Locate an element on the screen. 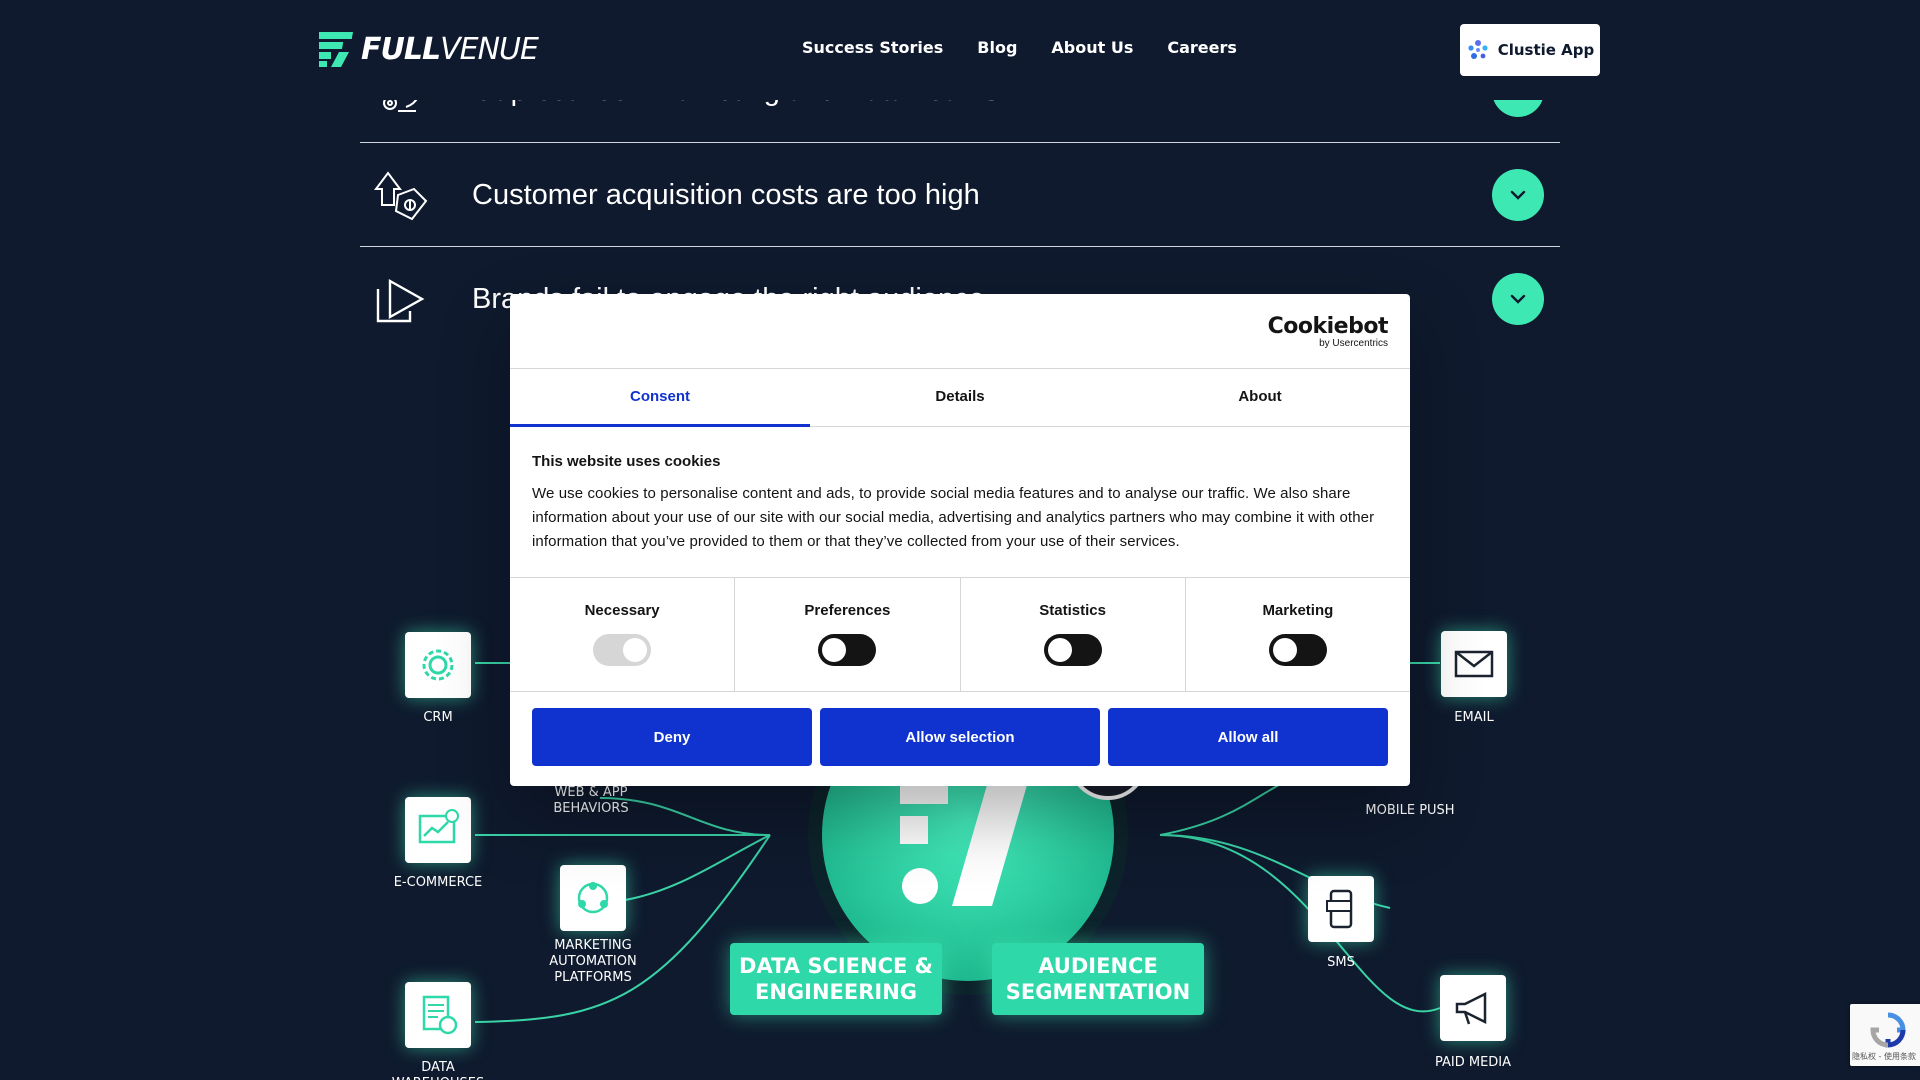 The height and width of the screenshot is (1080, 1920). cookiebot-sub: by Usercentrics is located at coordinates (1353, 343).